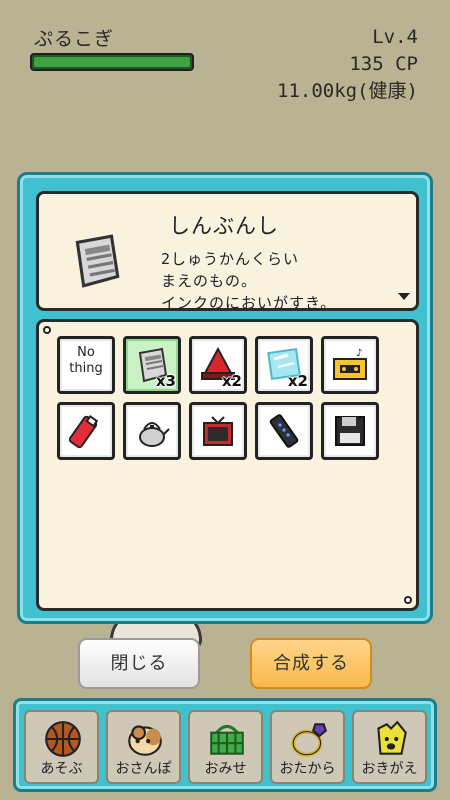 This screenshot has width=450, height=800. What do you see at coordinates (225, 769) in the screenshot?
I see `nav-label: おみせ` at bounding box center [225, 769].